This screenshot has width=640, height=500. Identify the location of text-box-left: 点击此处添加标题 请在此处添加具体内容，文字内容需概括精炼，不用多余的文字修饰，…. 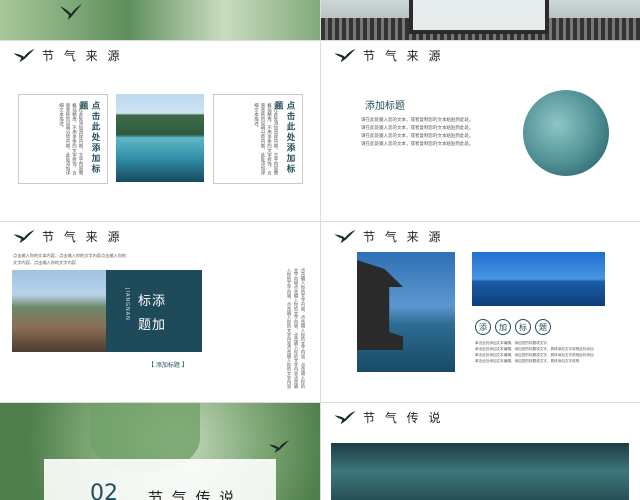
(63, 139).